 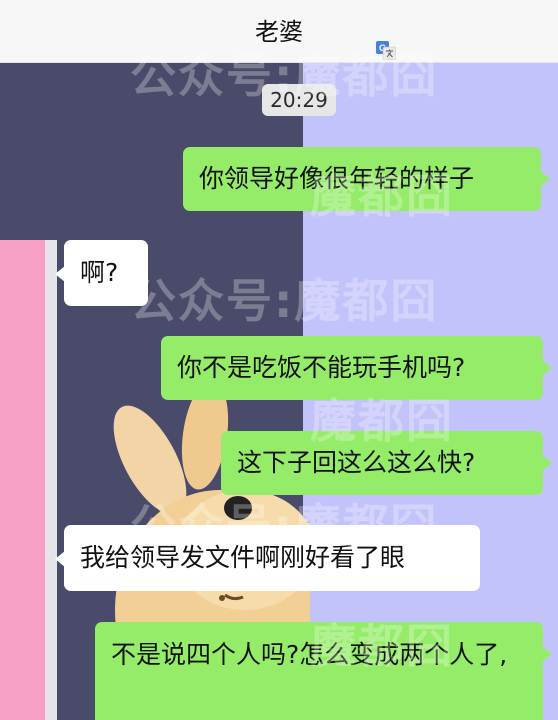 What do you see at coordinates (267, 558) in the screenshot?
I see `their-message-bubble: 我给领导发文件啊刚好看了眼` at bounding box center [267, 558].